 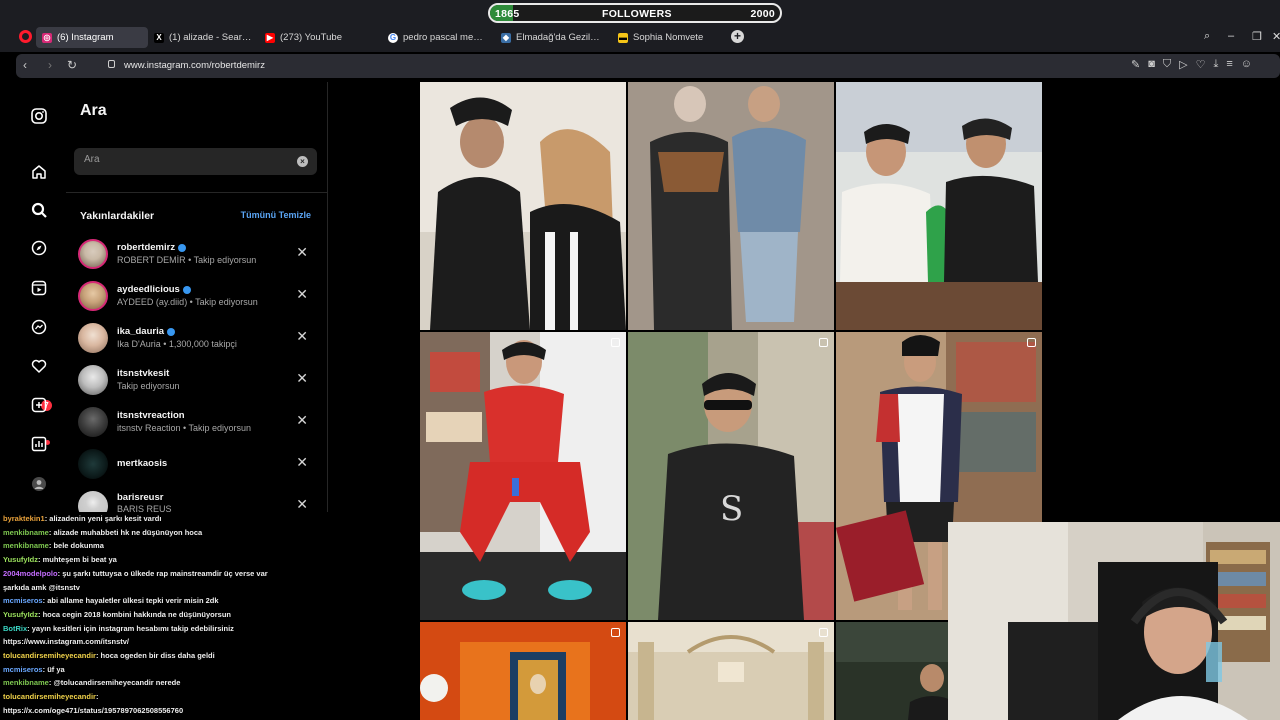 I want to click on download-icon: ⤓, so click(x=1215, y=64).